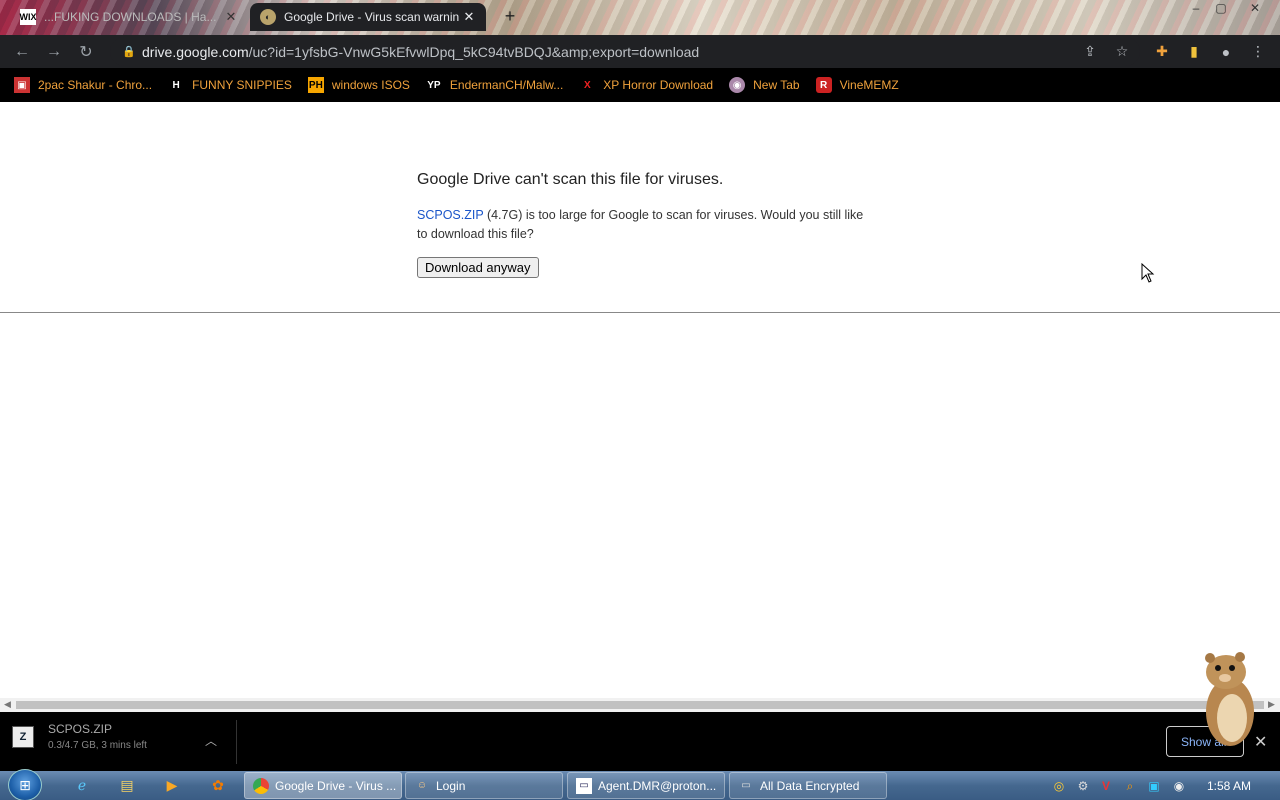 This screenshot has width=1280, height=800. I want to click on wix-icon: WIX, so click(28, 17).